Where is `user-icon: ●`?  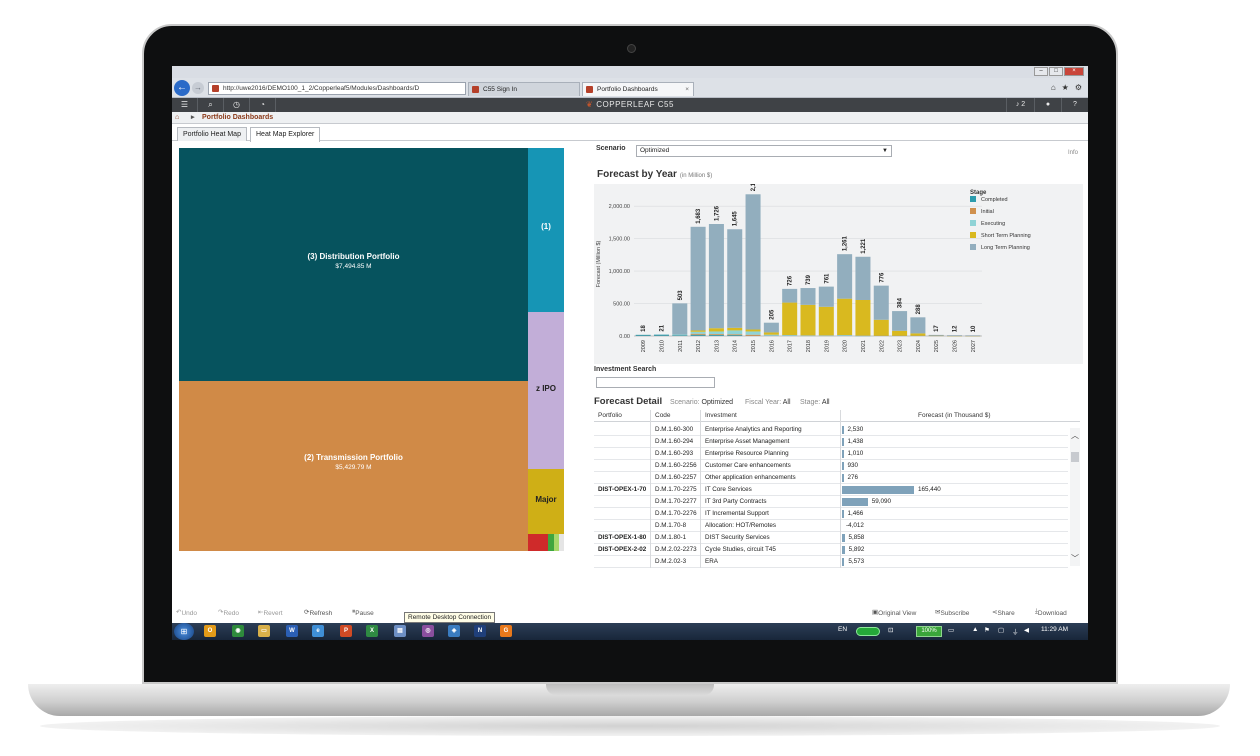
user-icon: ● is located at coordinates (1047, 105).